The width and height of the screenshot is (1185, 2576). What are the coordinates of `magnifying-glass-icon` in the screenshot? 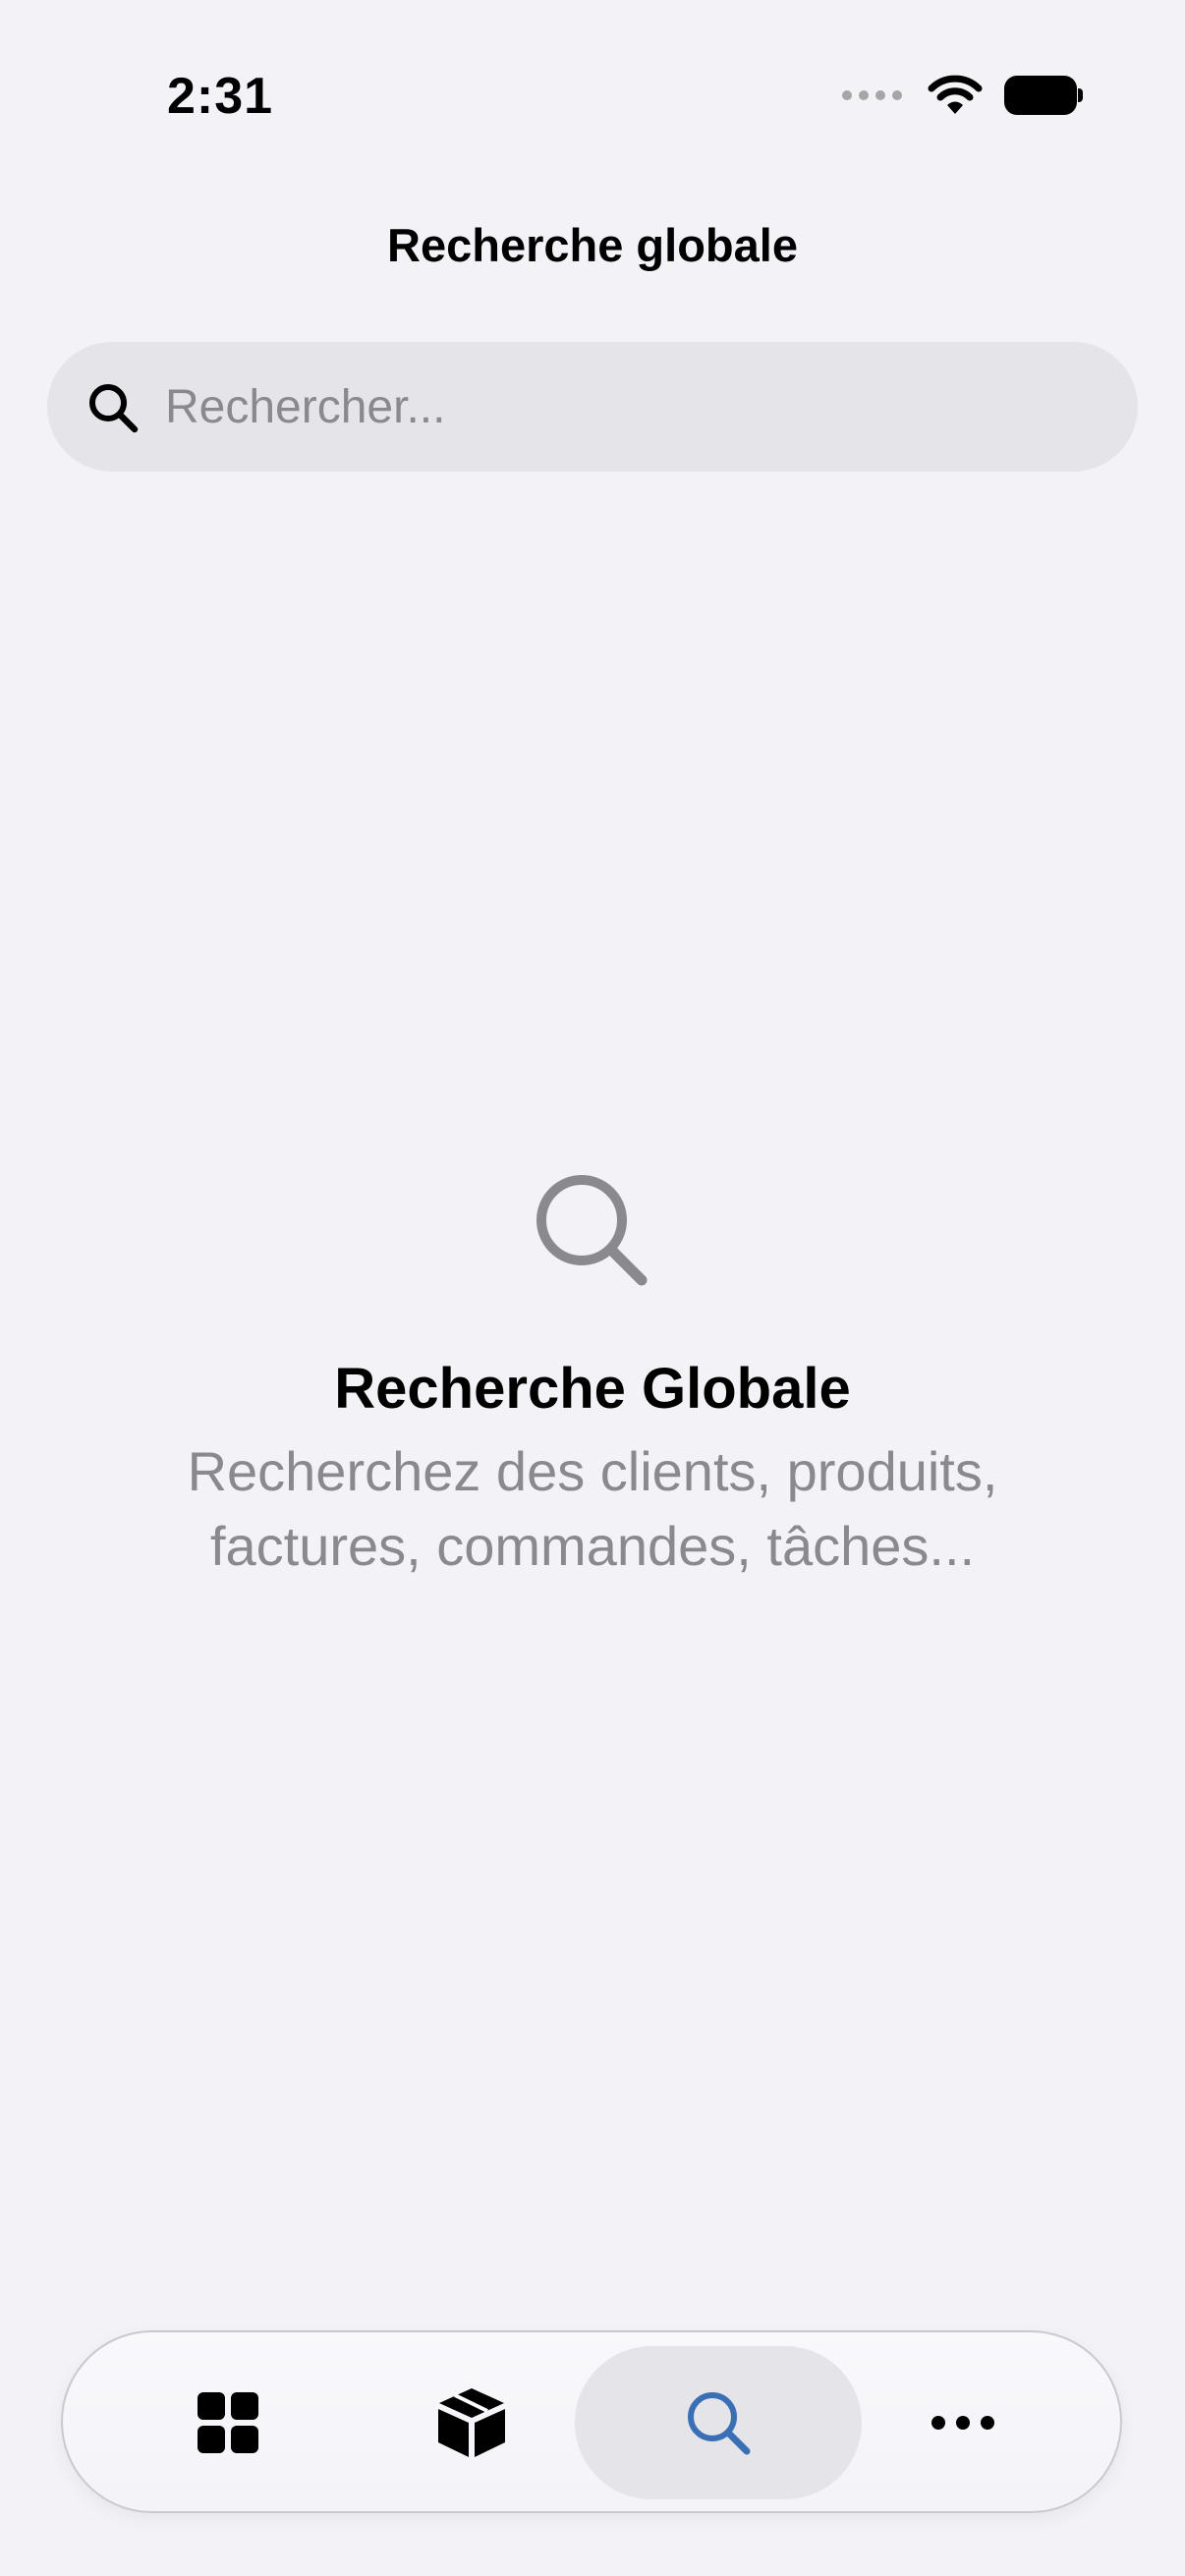 It's located at (592, 1230).